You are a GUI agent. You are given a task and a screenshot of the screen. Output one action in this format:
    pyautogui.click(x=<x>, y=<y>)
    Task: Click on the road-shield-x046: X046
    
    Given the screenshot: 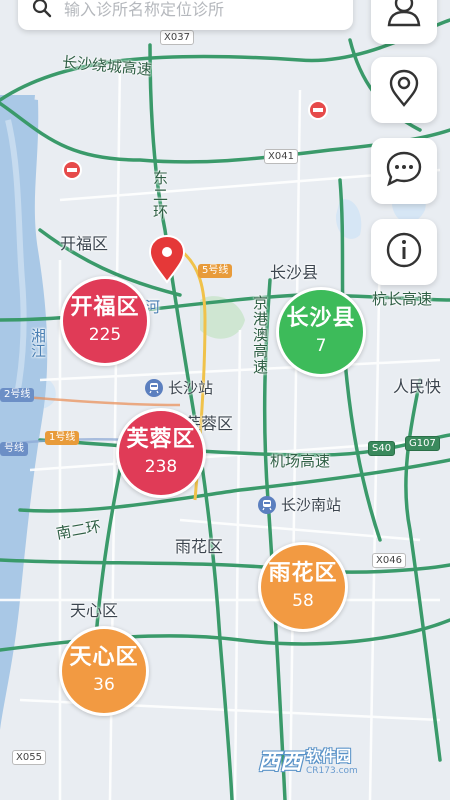 What is the action you would take?
    pyautogui.click(x=389, y=560)
    